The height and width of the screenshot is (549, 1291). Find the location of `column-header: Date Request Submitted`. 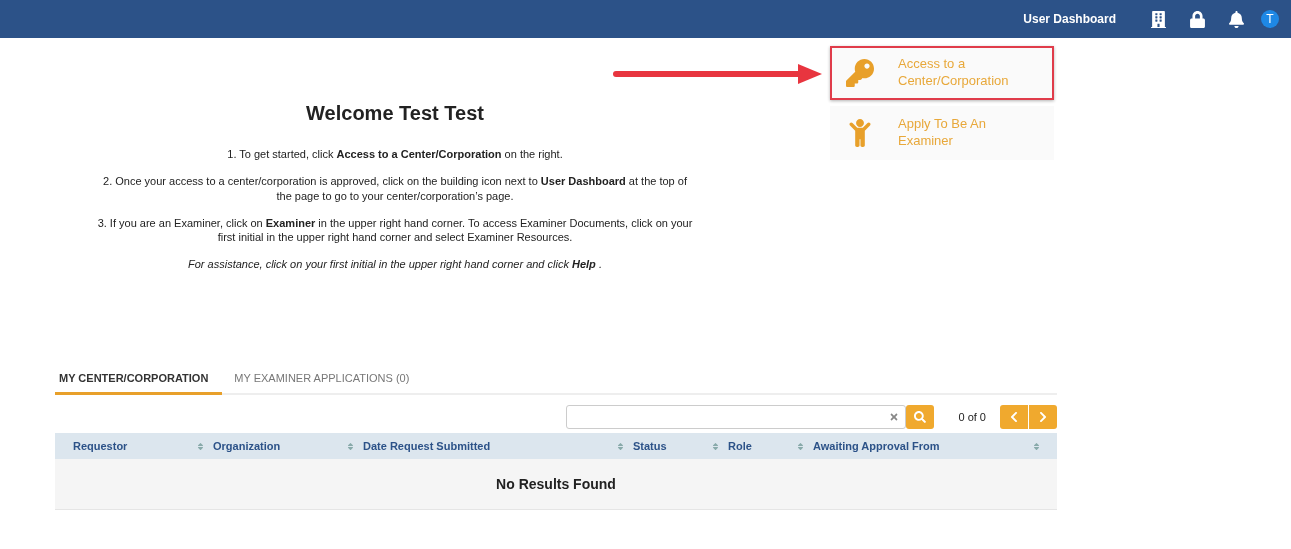

column-header: Date Request Submitted is located at coordinates (427, 446).